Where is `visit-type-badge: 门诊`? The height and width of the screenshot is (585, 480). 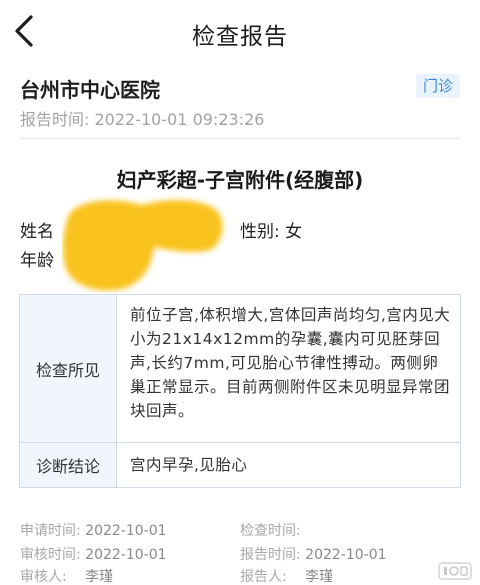
visit-type-badge: 门诊 is located at coordinates (438, 86).